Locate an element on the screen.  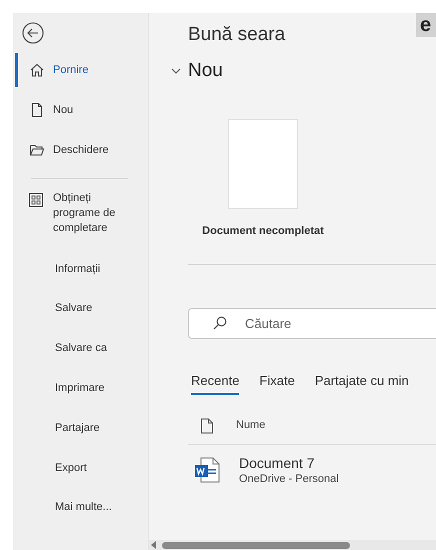
horizontal-scrollbar is located at coordinates (292, 545).